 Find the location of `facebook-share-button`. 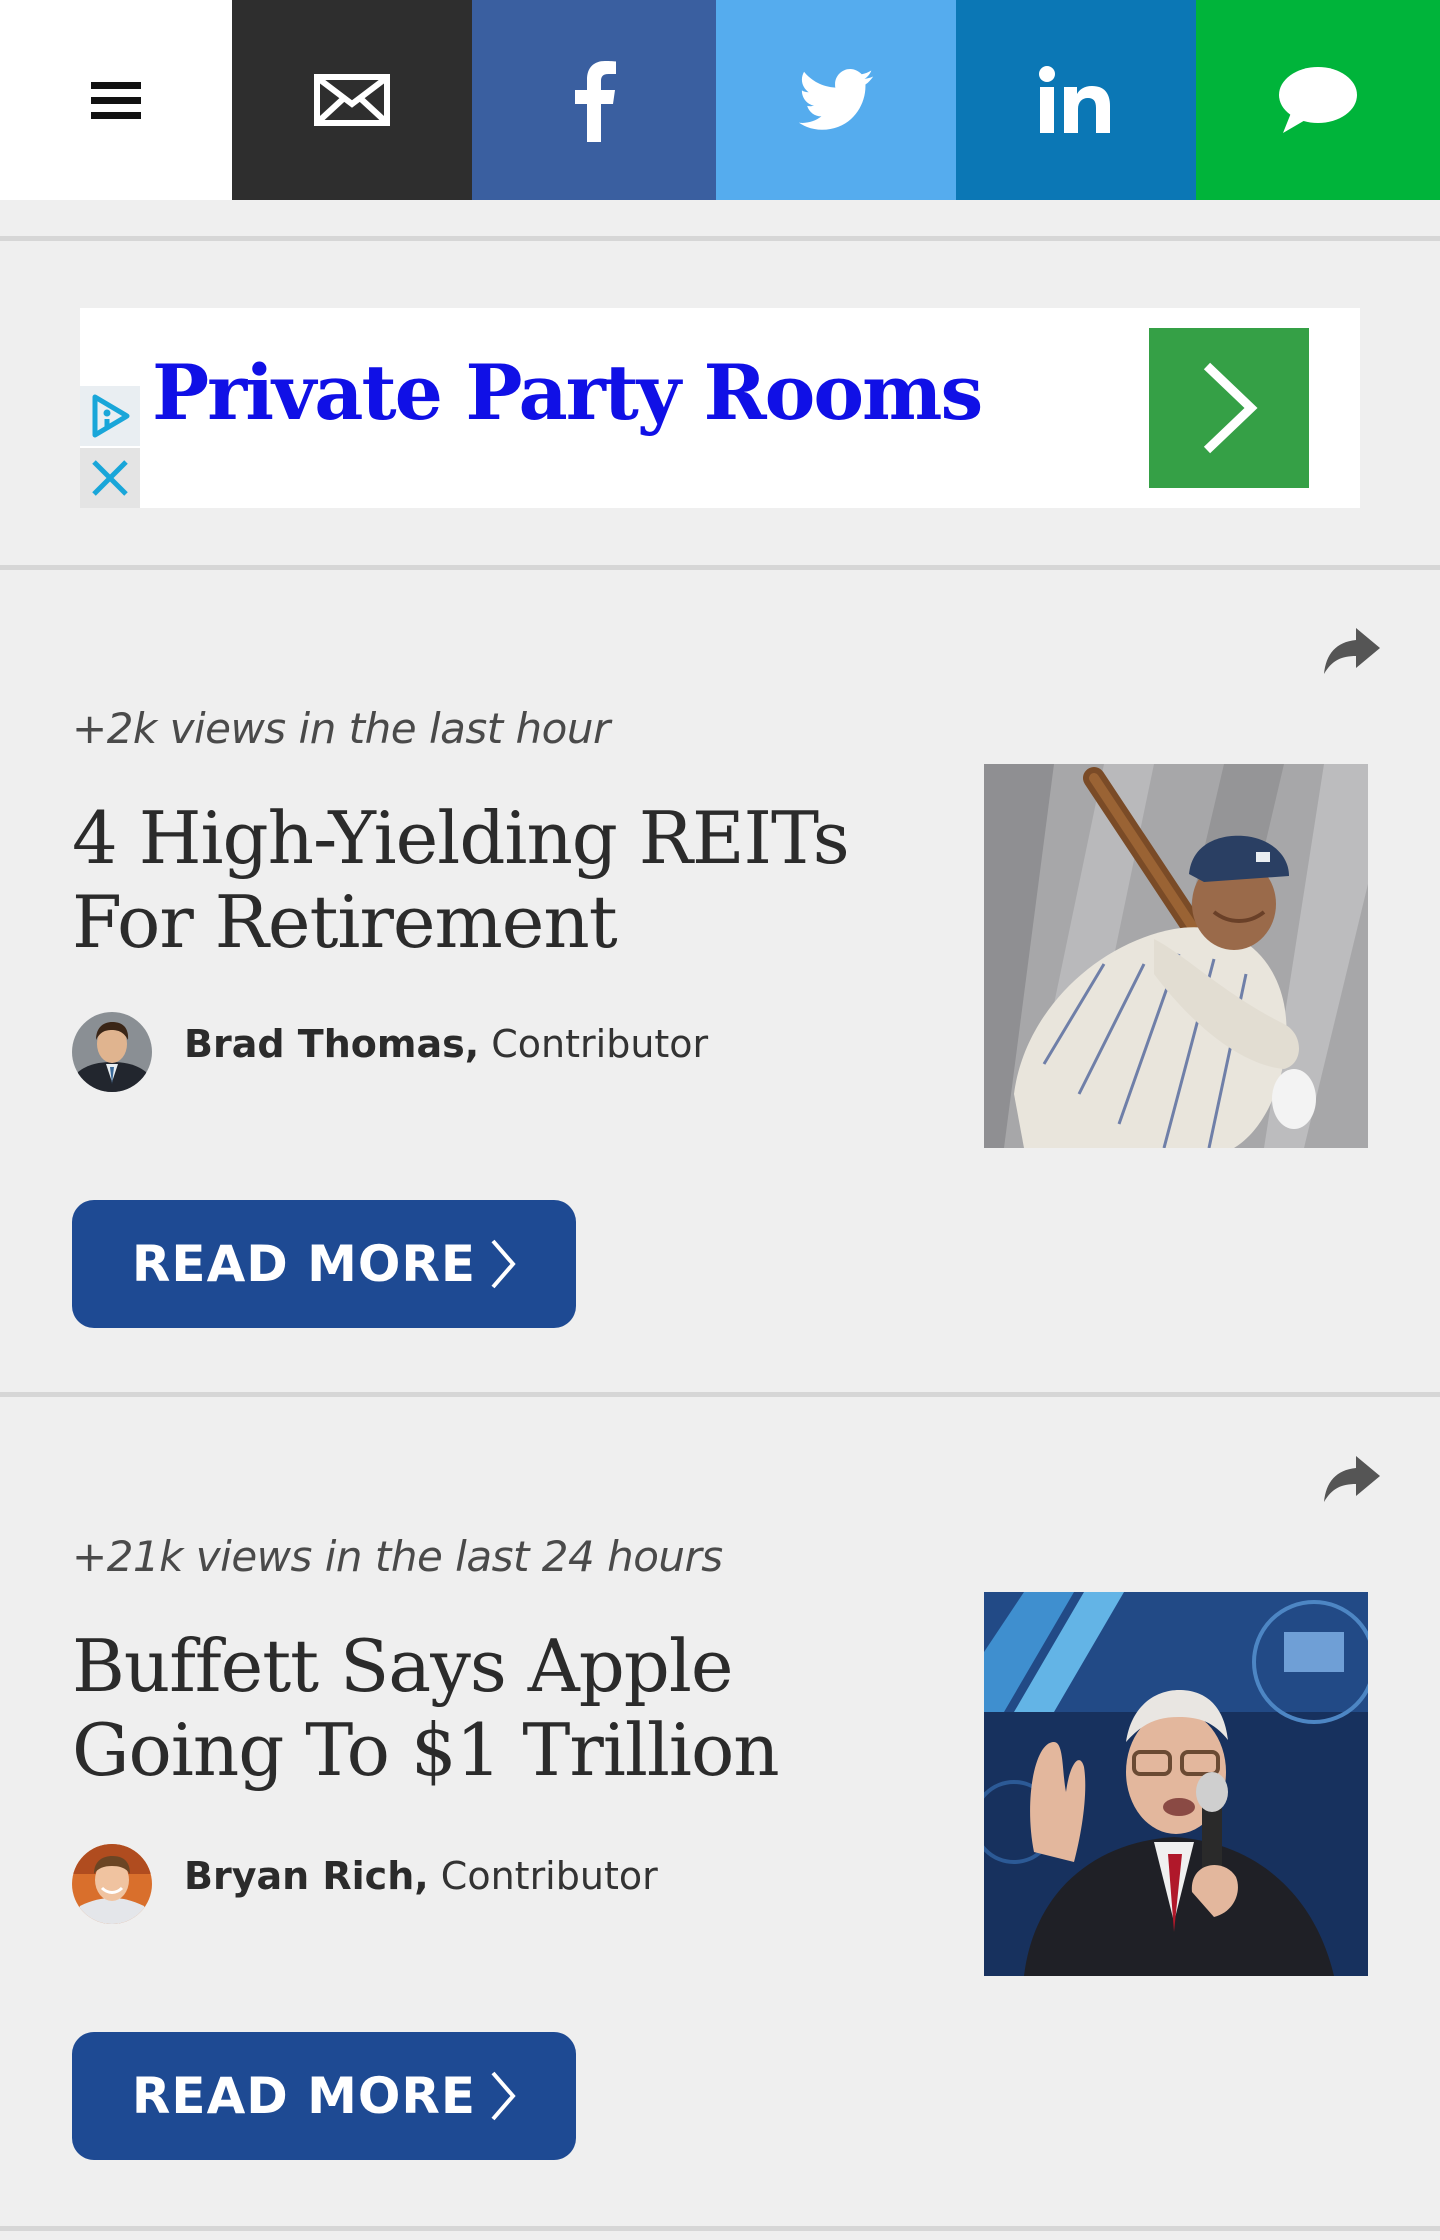

facebook-share-button is located at coordinates (594, 100).